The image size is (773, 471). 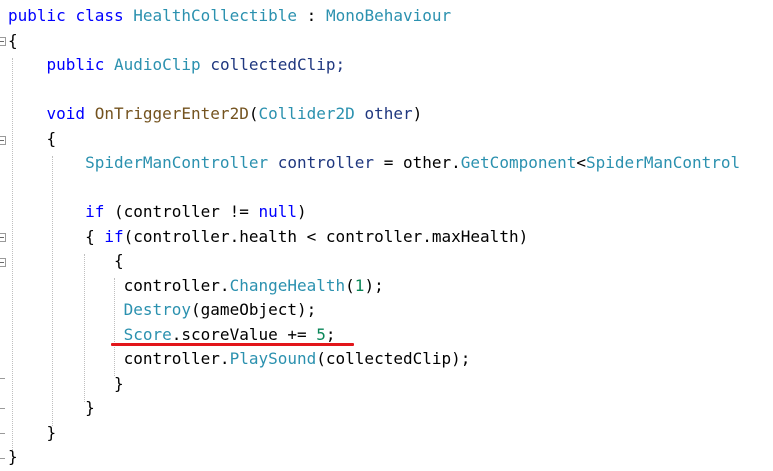 What do you see at coordinates (51, 138) in the screenshot?
I see `code-line-6: {` at bounding box center [51, 138].